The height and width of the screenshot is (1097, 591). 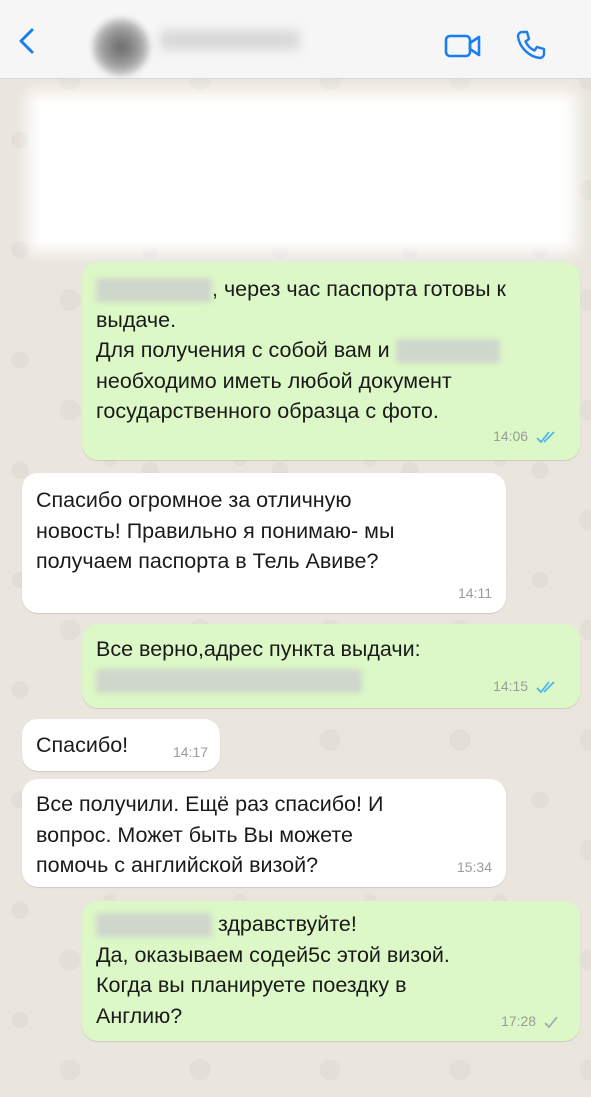 What do you see at coordinates (251, 985) in the screenshot?
I see `message-line: Когда вы планируете поездку в` at bounding box center [251, 985].